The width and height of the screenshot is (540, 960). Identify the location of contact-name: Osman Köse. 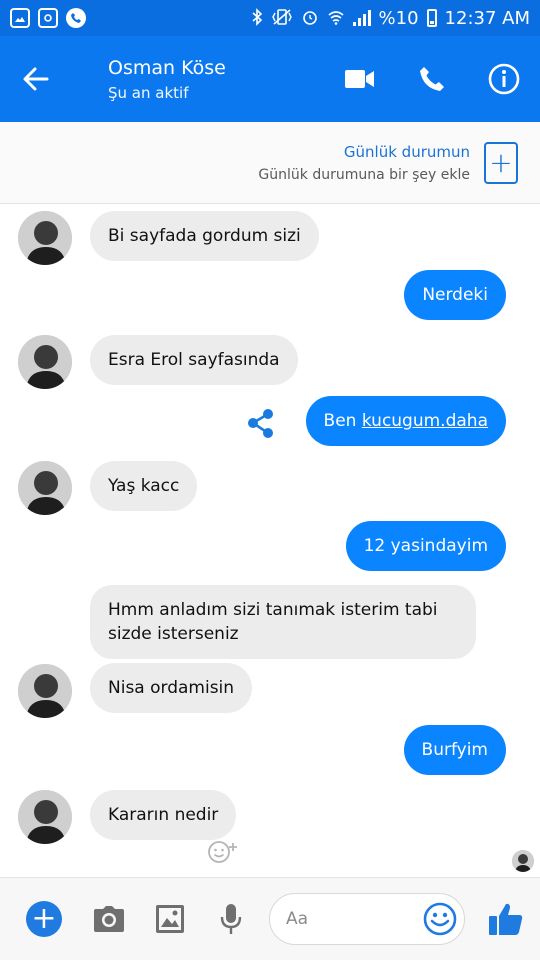
(167, 67).